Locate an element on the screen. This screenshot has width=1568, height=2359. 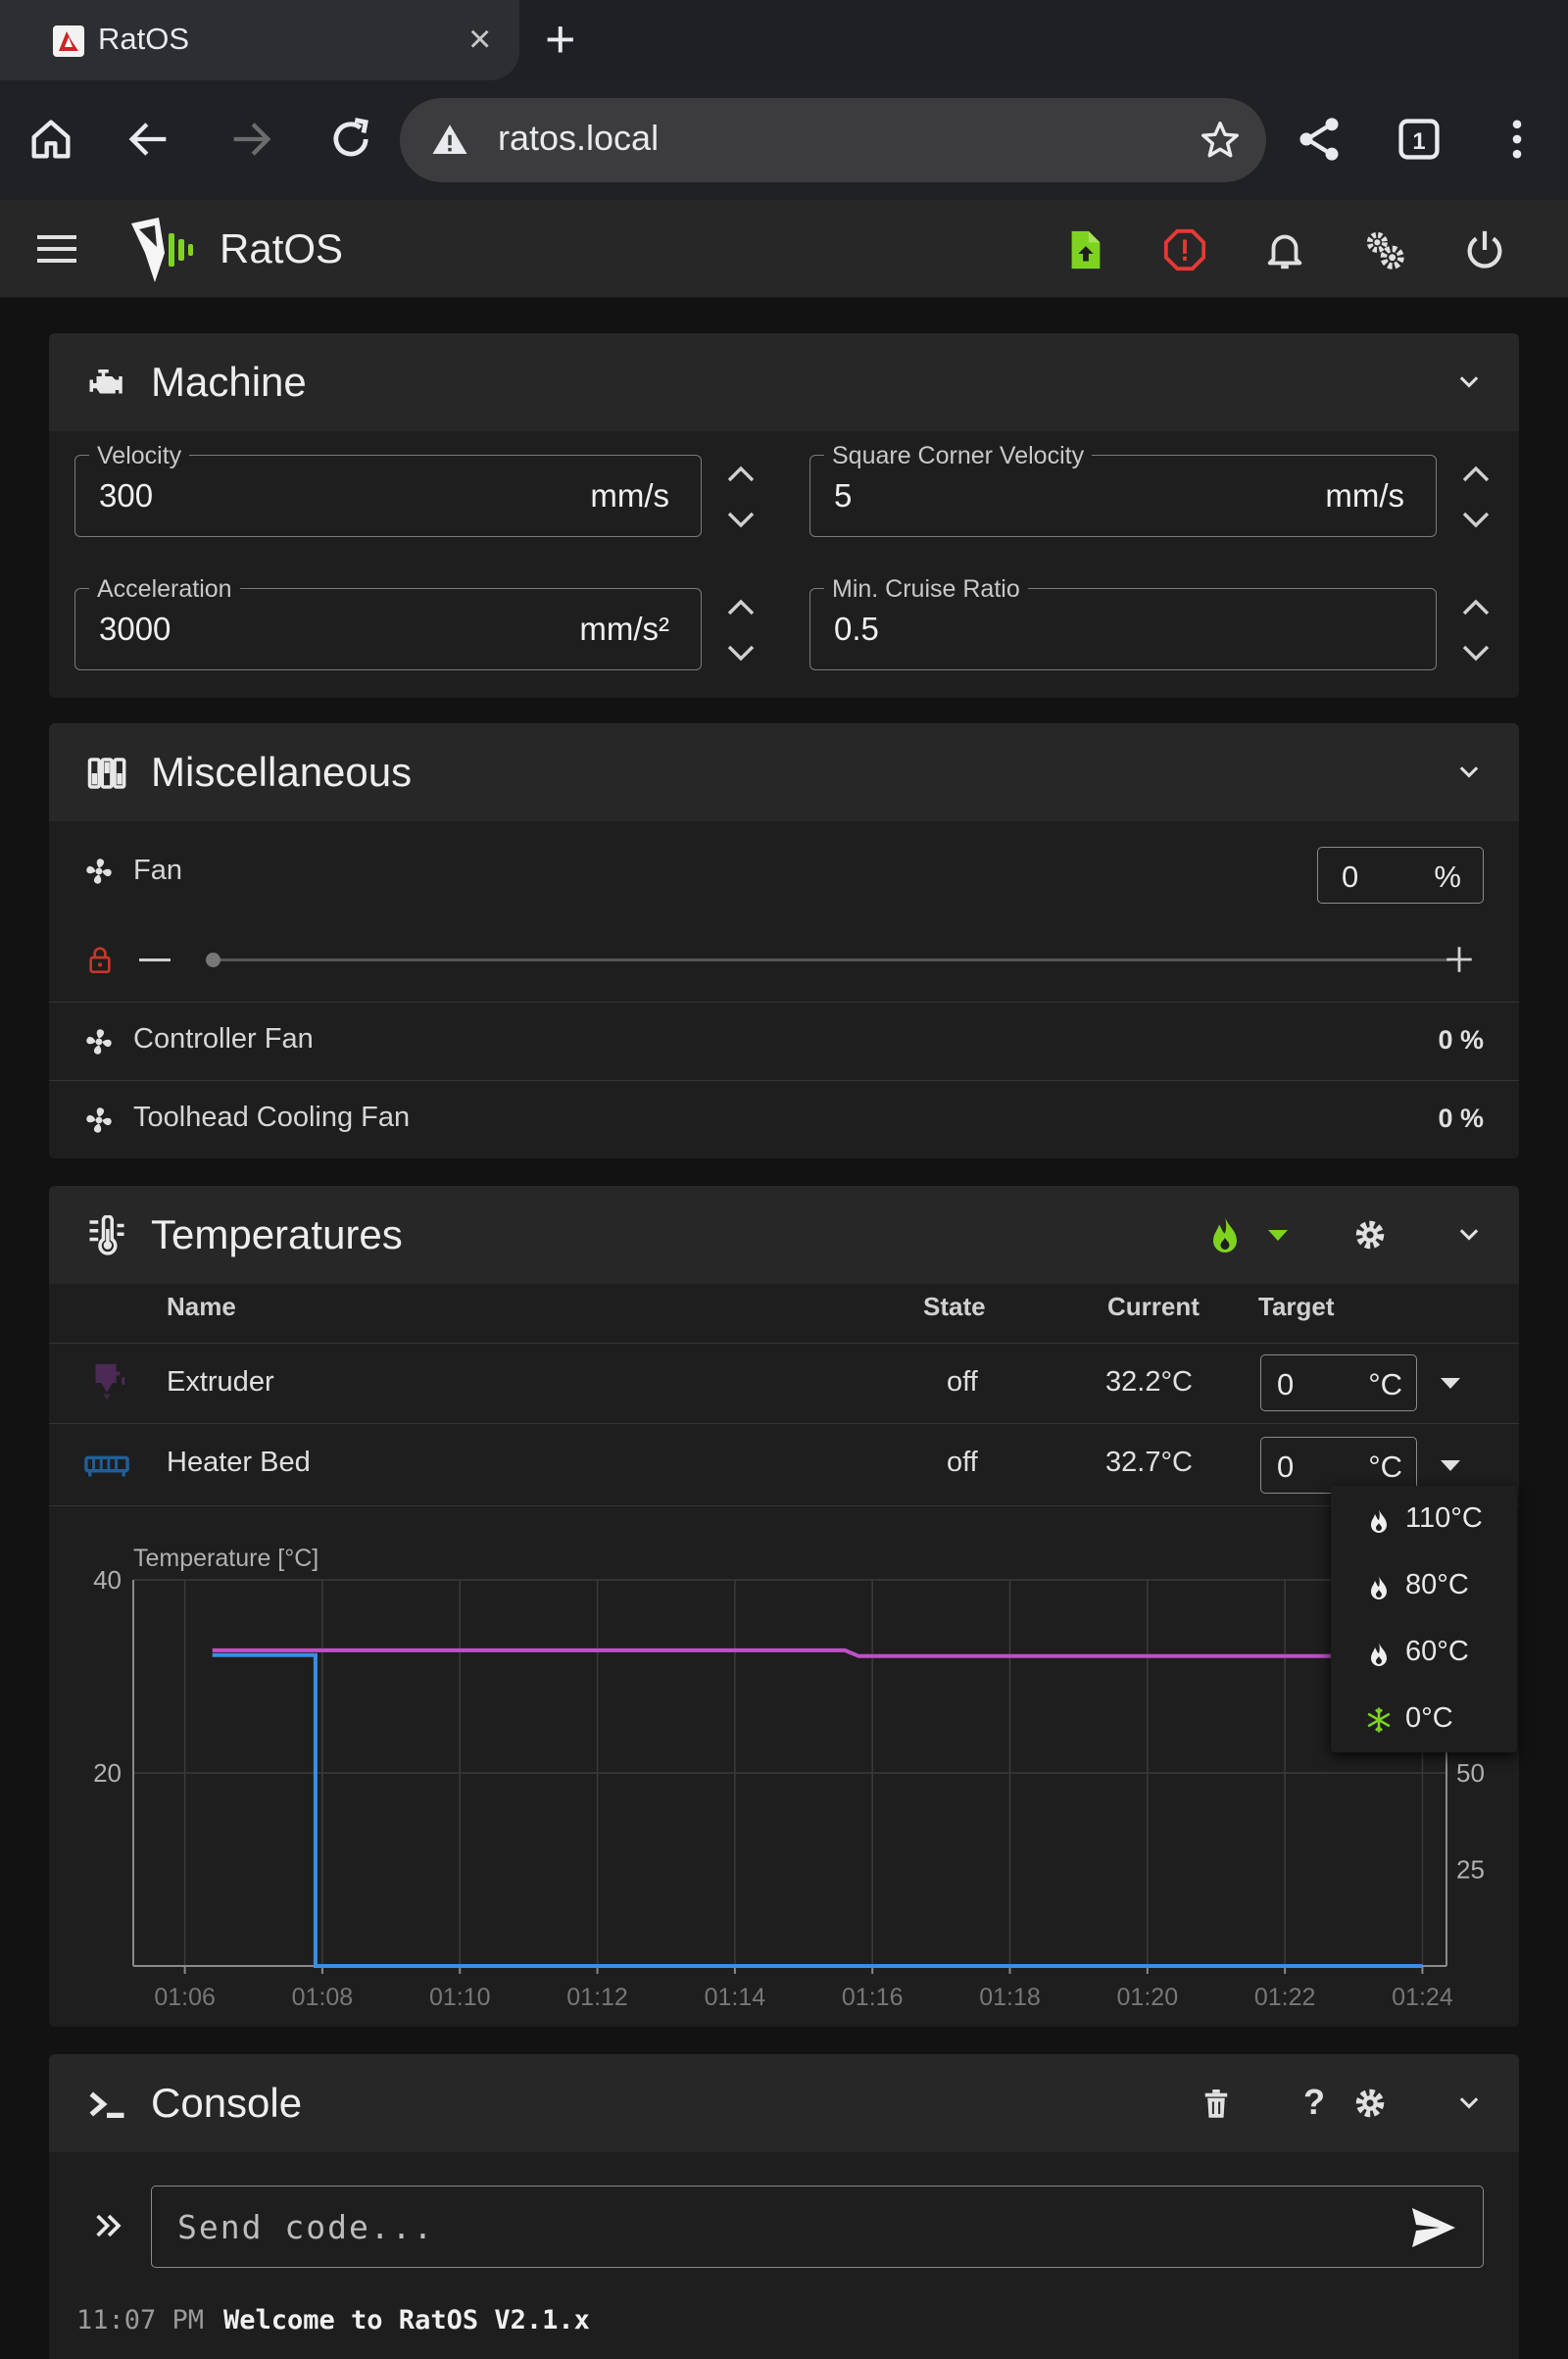
console-prompt-icon is located at coordinates (106, 2105).